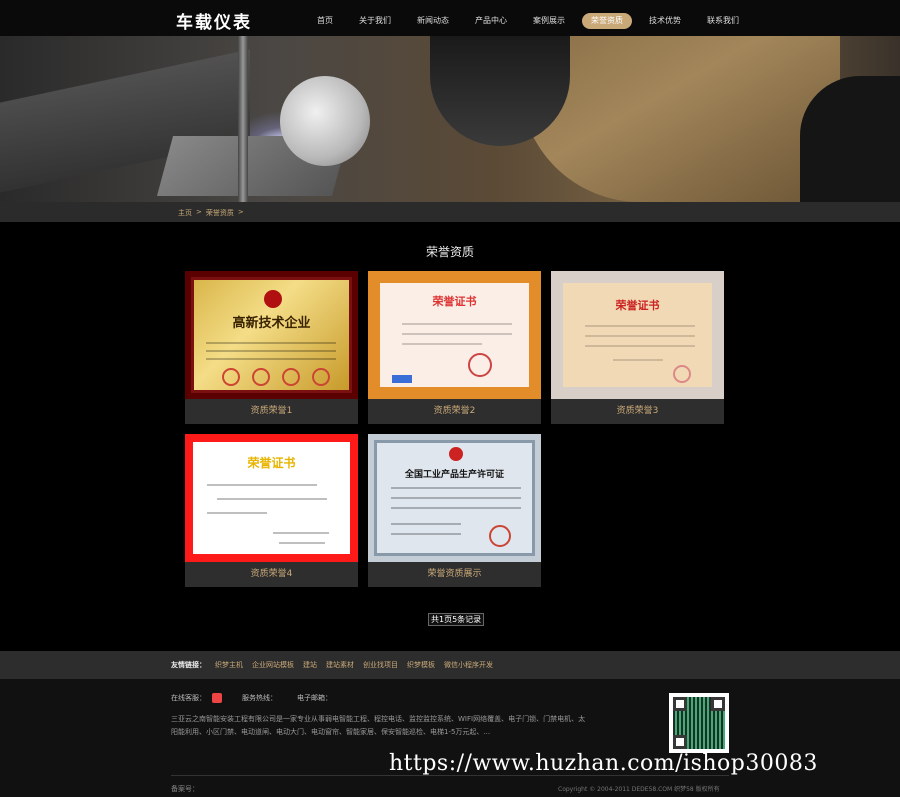 The width and height of the screenshot is (900, 797). What do you see at coordinates (273, 665) in the screenshot?
I see `friendly-link: 企业网站模板` at bounding box center [273, 665].